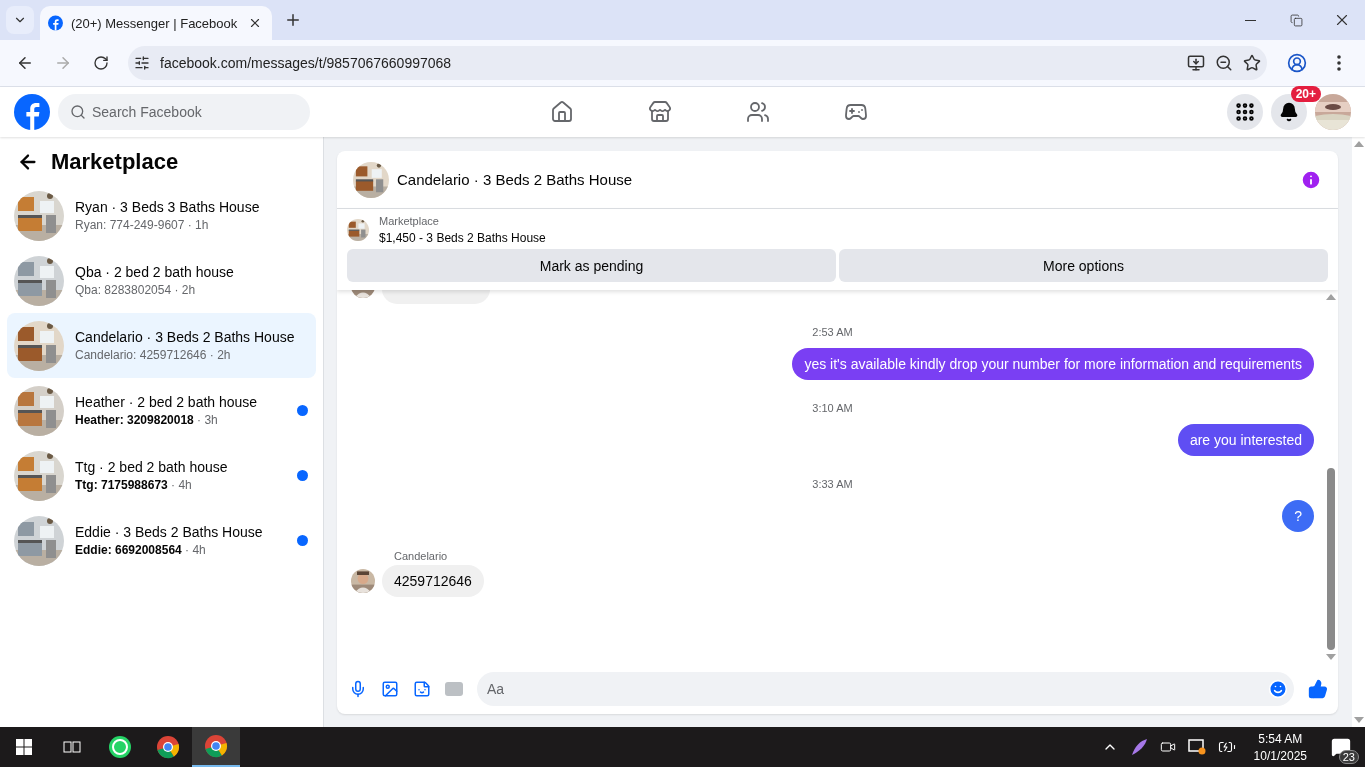  Describe the element at coordinates (169, 532) in the screenshot. I see `conversation-title: Eddie · 3 Beds 2 Baths House` at that location.